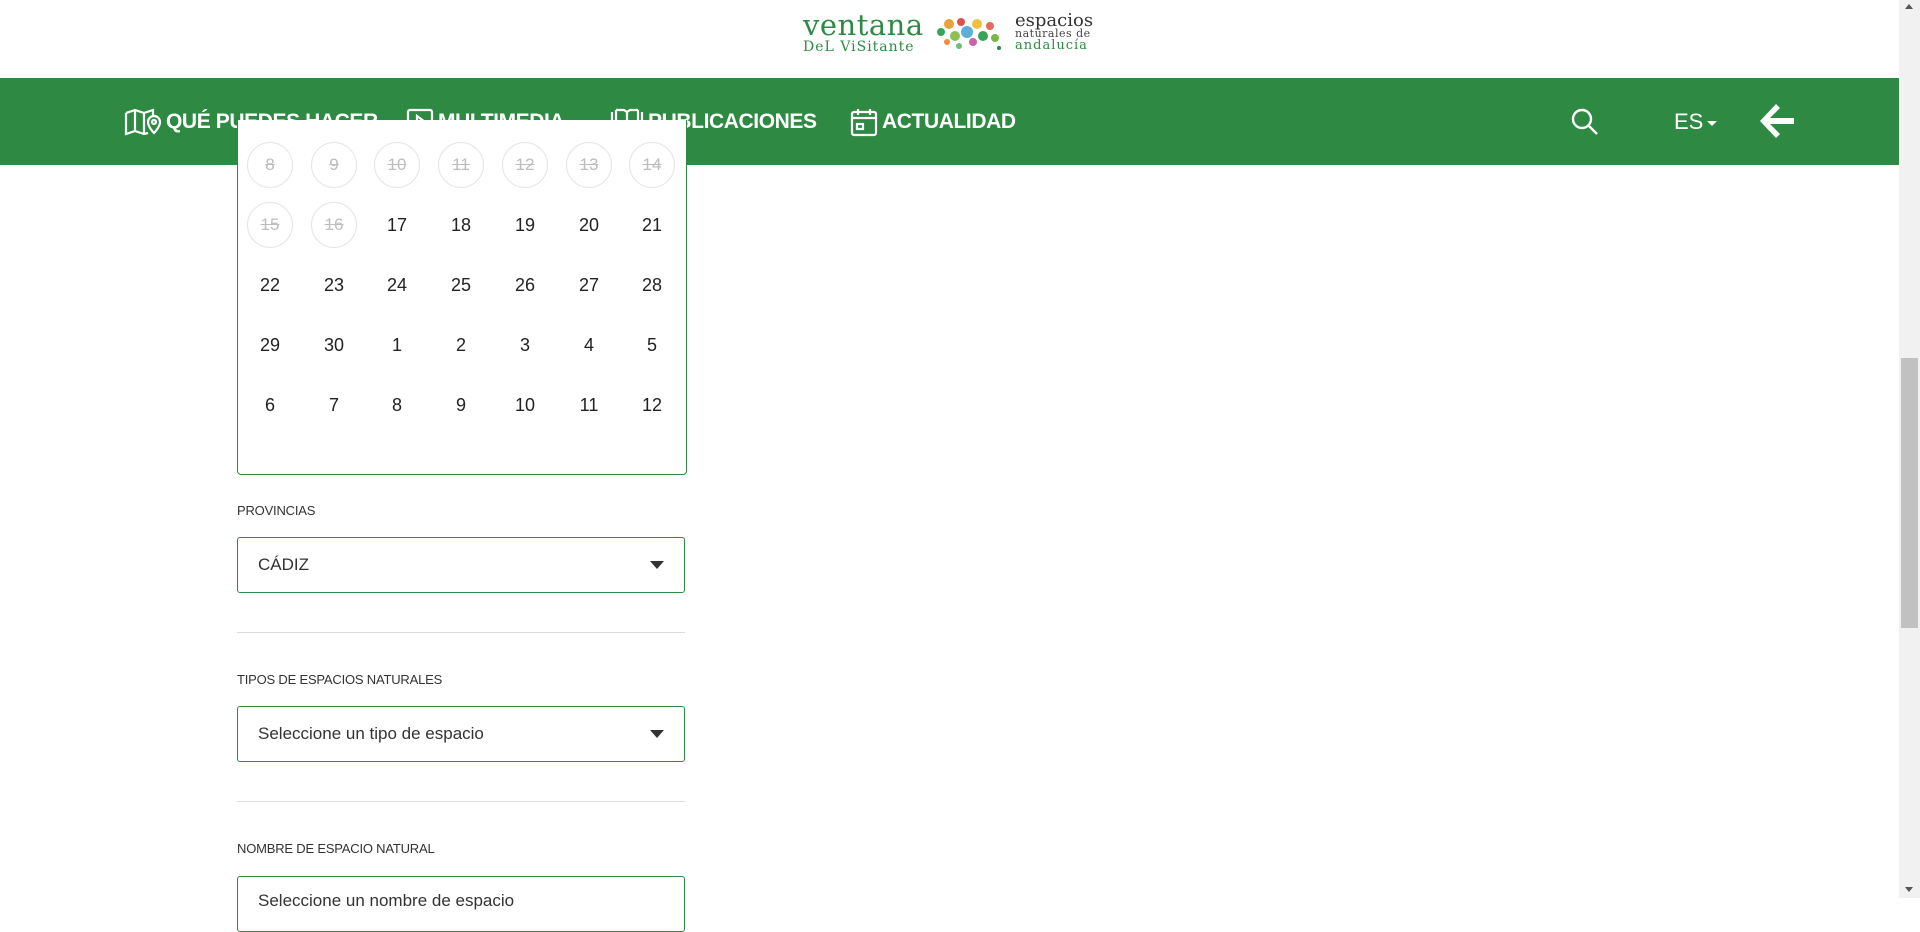 The height and width of the screenshot is (932, 1920). Describe the element at coordinates (334, 345) in the screenshot. I see `calendar-day: 30` at that location.